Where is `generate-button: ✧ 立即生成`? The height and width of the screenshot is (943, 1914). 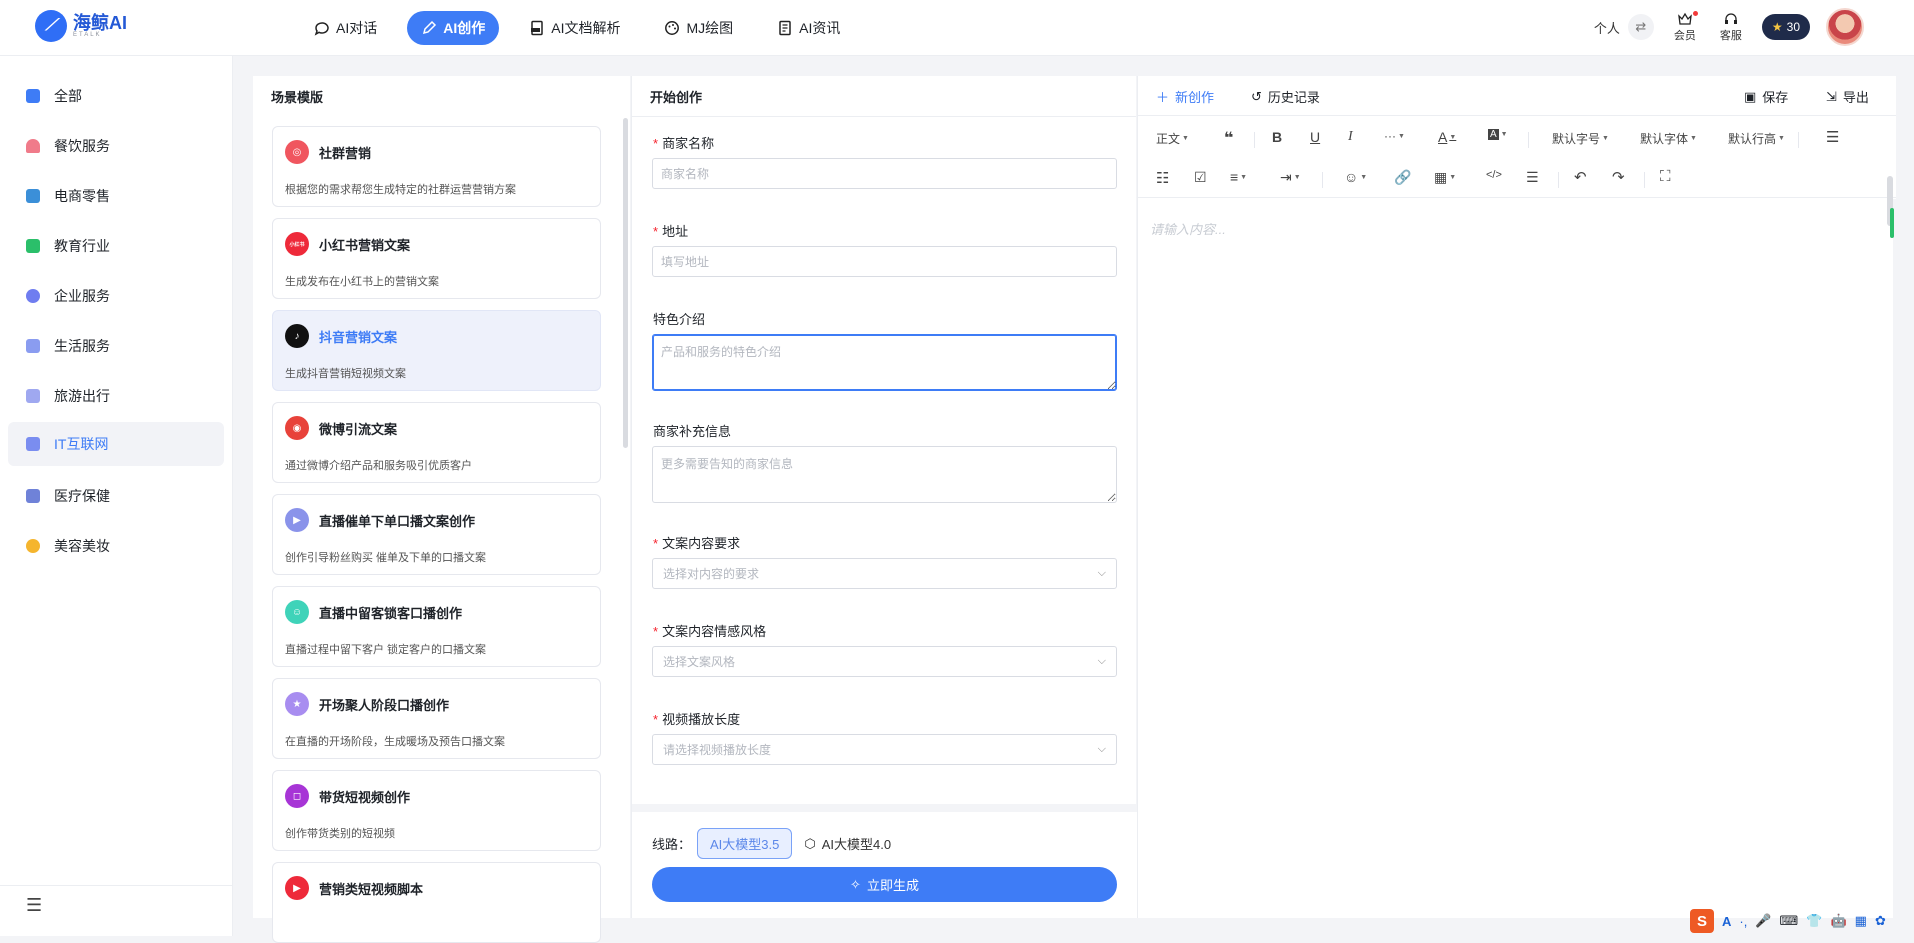
generate-button: ✧ 立即生成 is located at coordinates (884, 884).